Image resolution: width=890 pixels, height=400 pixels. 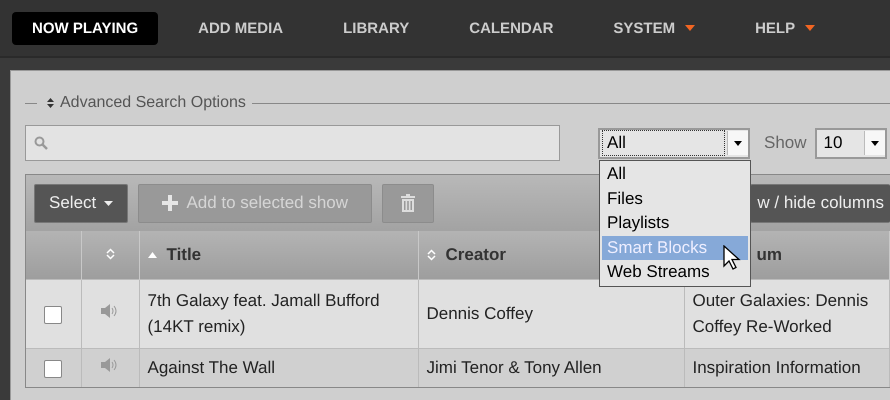 What do you see at coordinates (476, 255) in the screenshot?
I see `column-header: Creator` at bounding box center [476, 255].